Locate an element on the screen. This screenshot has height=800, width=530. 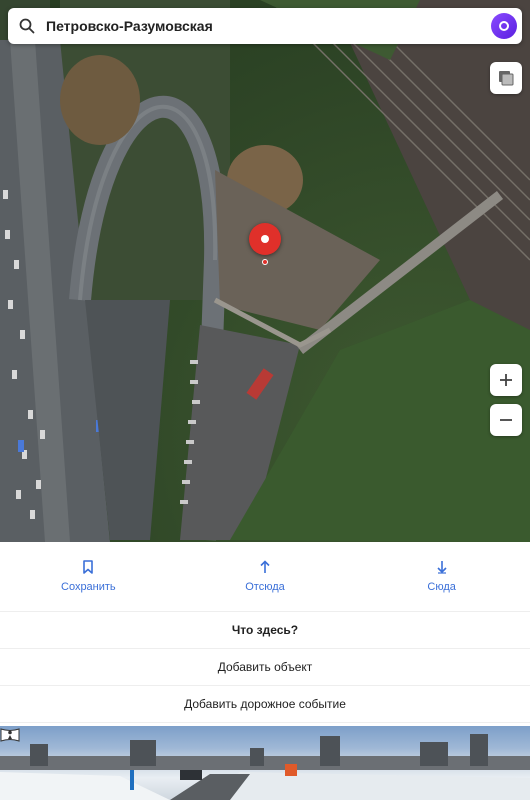
pin-center-dot is located at coordinates (265, 239).